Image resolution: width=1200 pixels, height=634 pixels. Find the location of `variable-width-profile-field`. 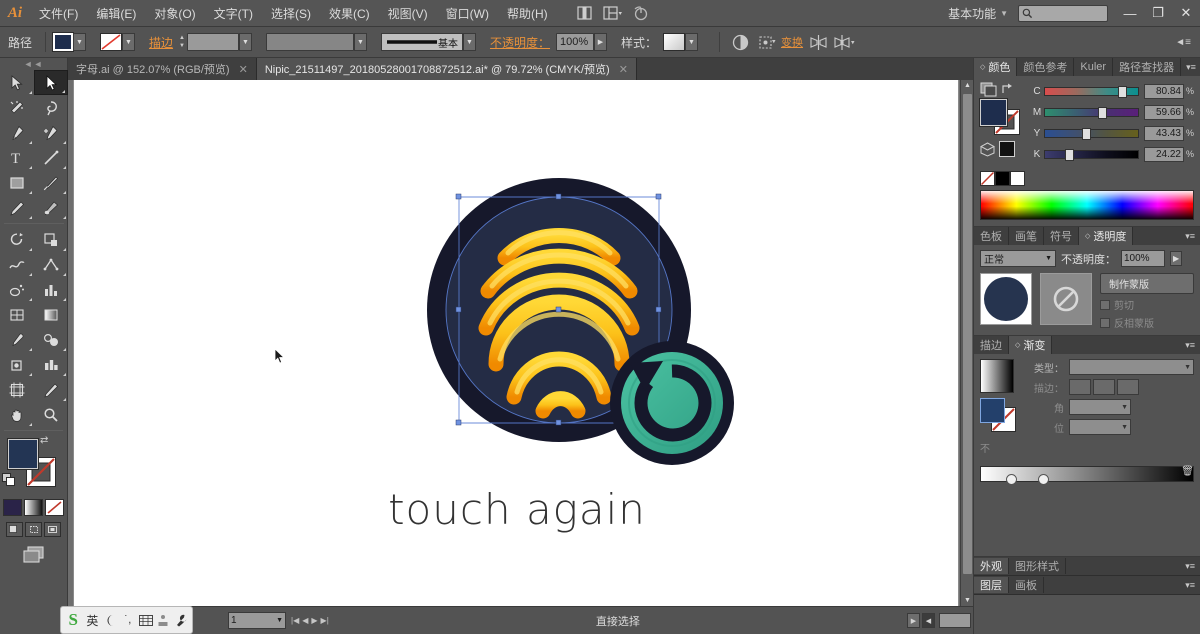

variable-width-profile-field is located at coordinates (309, 42).